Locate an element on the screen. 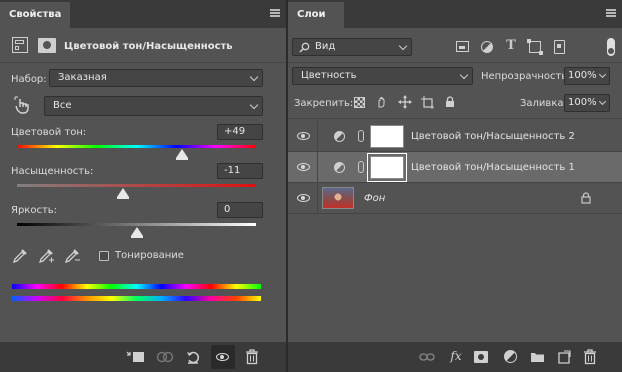 The image size is (622, 372). layer-row: Цветовой тон/Насыщенность 2 is located at coordinates (455, 136).